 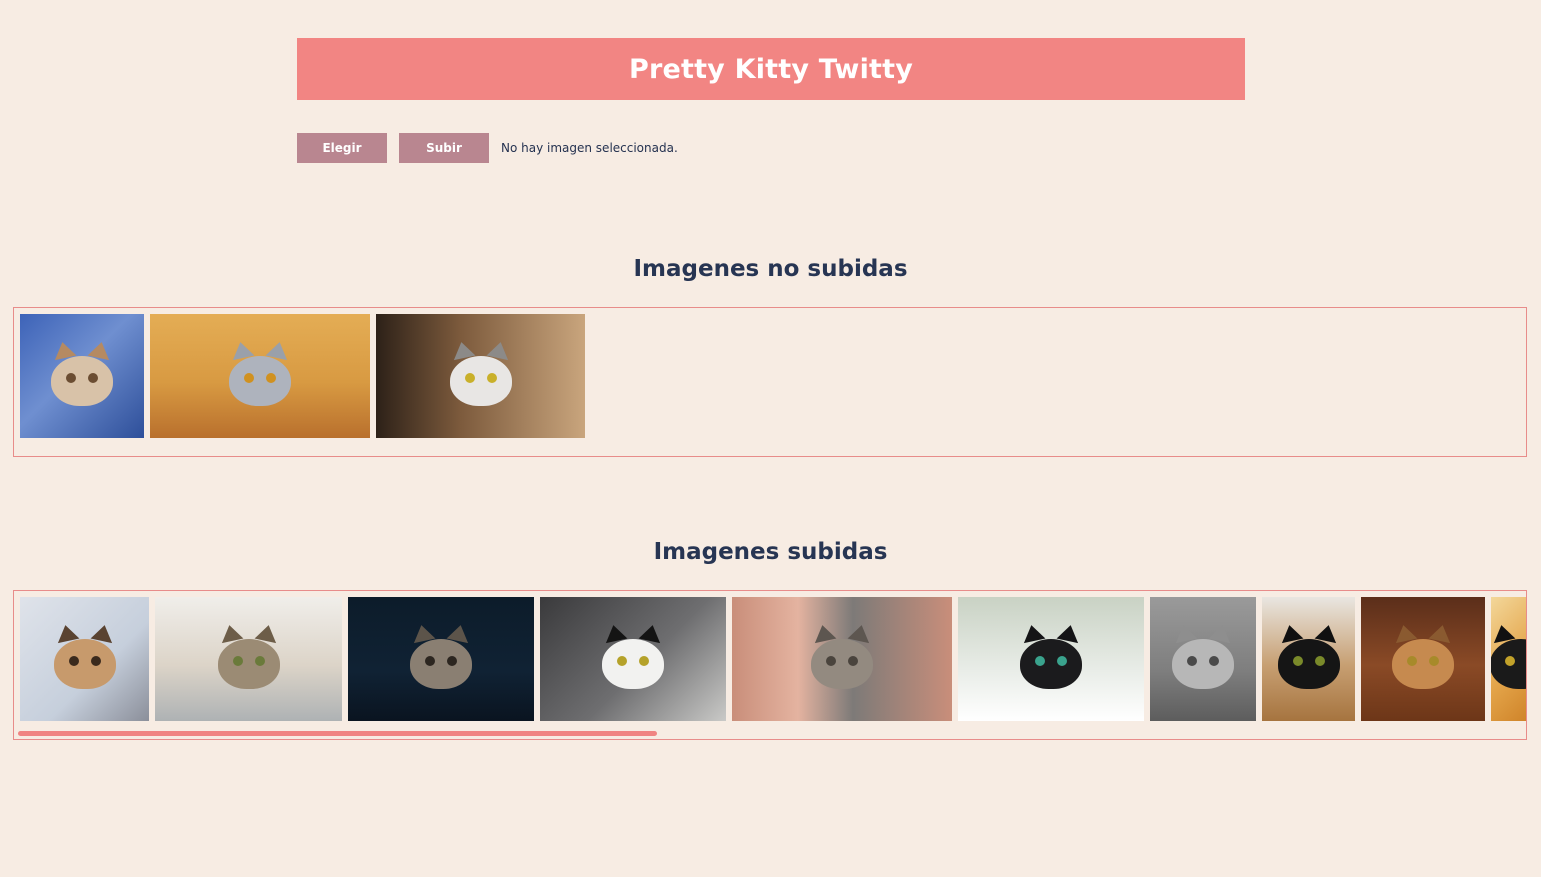 What do you see at coordinates (342, 148) in the screenshot?
I see `choose-image-button: Elegir` at bounding box center [342, 148].